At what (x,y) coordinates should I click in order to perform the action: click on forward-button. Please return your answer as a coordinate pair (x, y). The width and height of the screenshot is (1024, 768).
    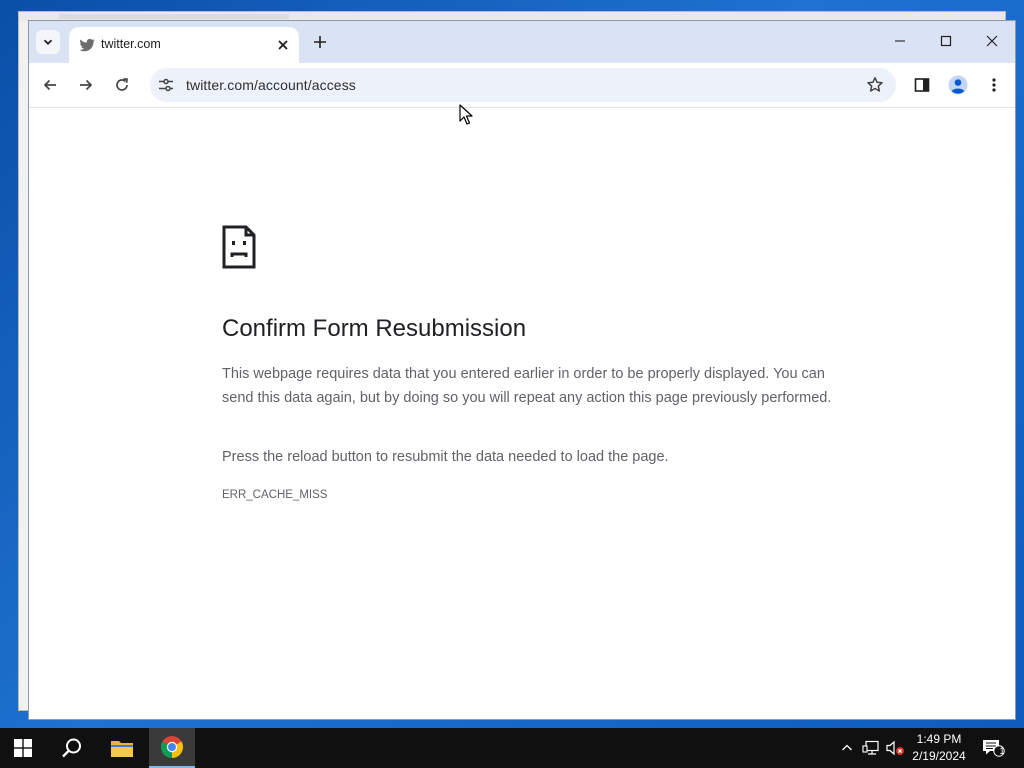
    Looking at the image, I should click on (86, 85).